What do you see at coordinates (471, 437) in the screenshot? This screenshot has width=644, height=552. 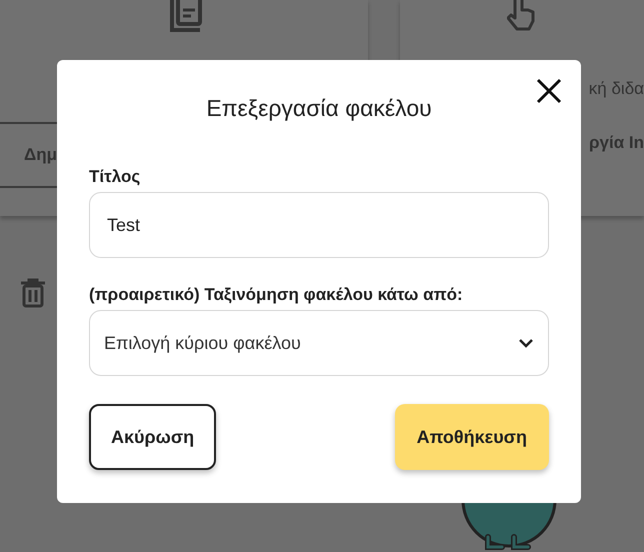 I see `save-button: Αποθήκευση` at bounding box center [471, 437].